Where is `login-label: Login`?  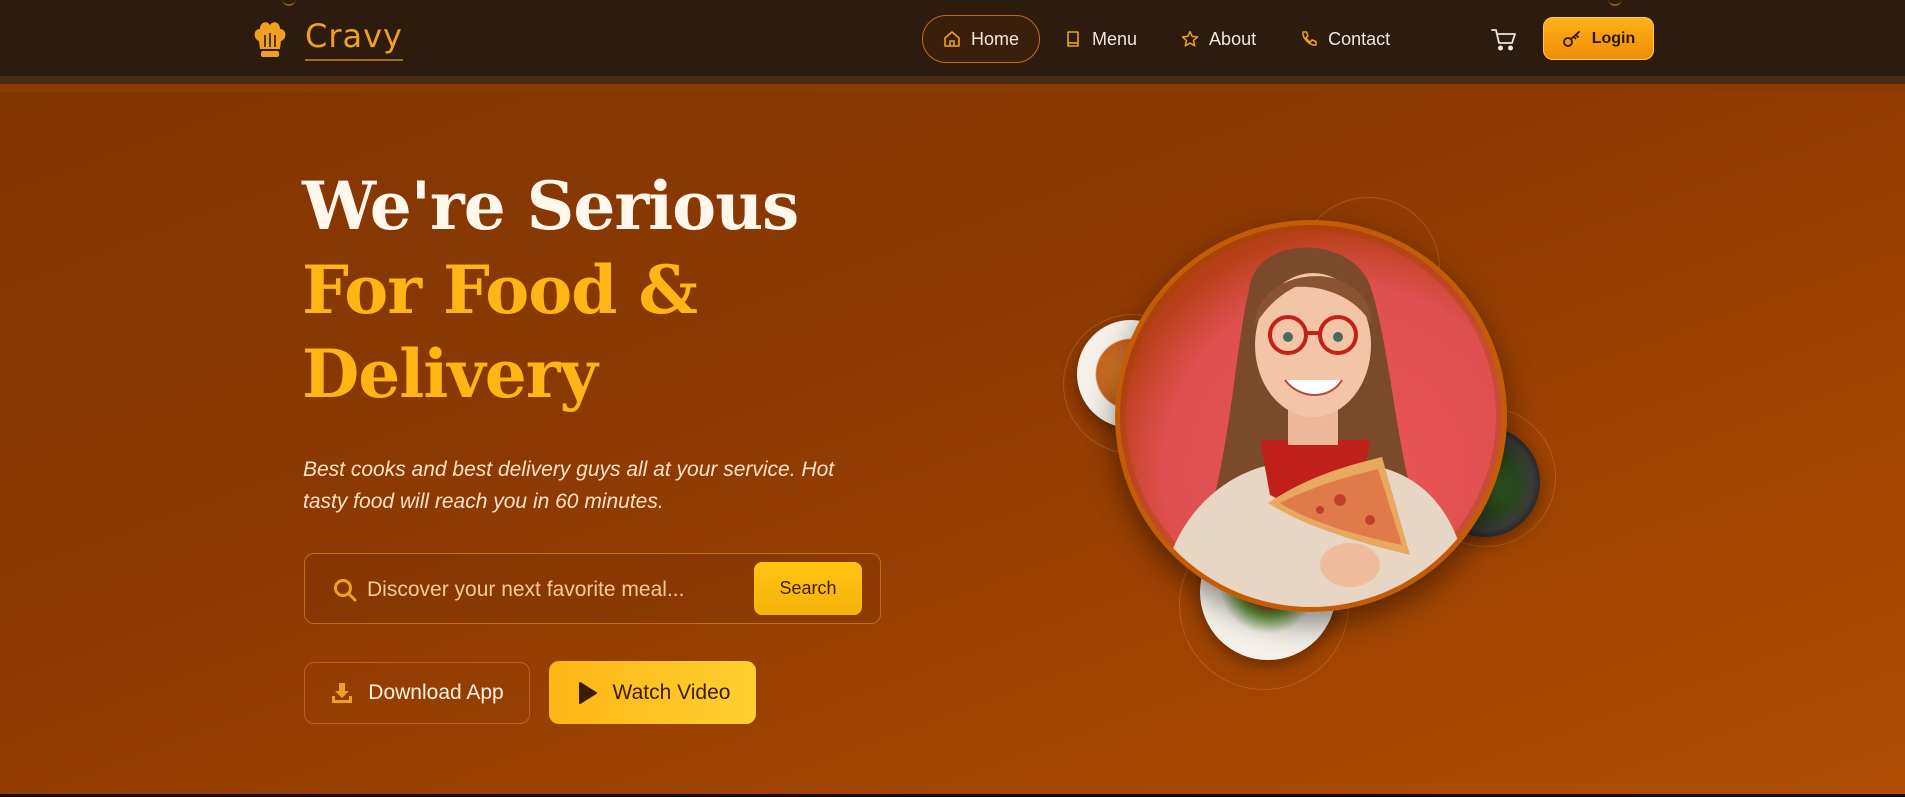
login-label: Login is located at coordinates (1613, 38).